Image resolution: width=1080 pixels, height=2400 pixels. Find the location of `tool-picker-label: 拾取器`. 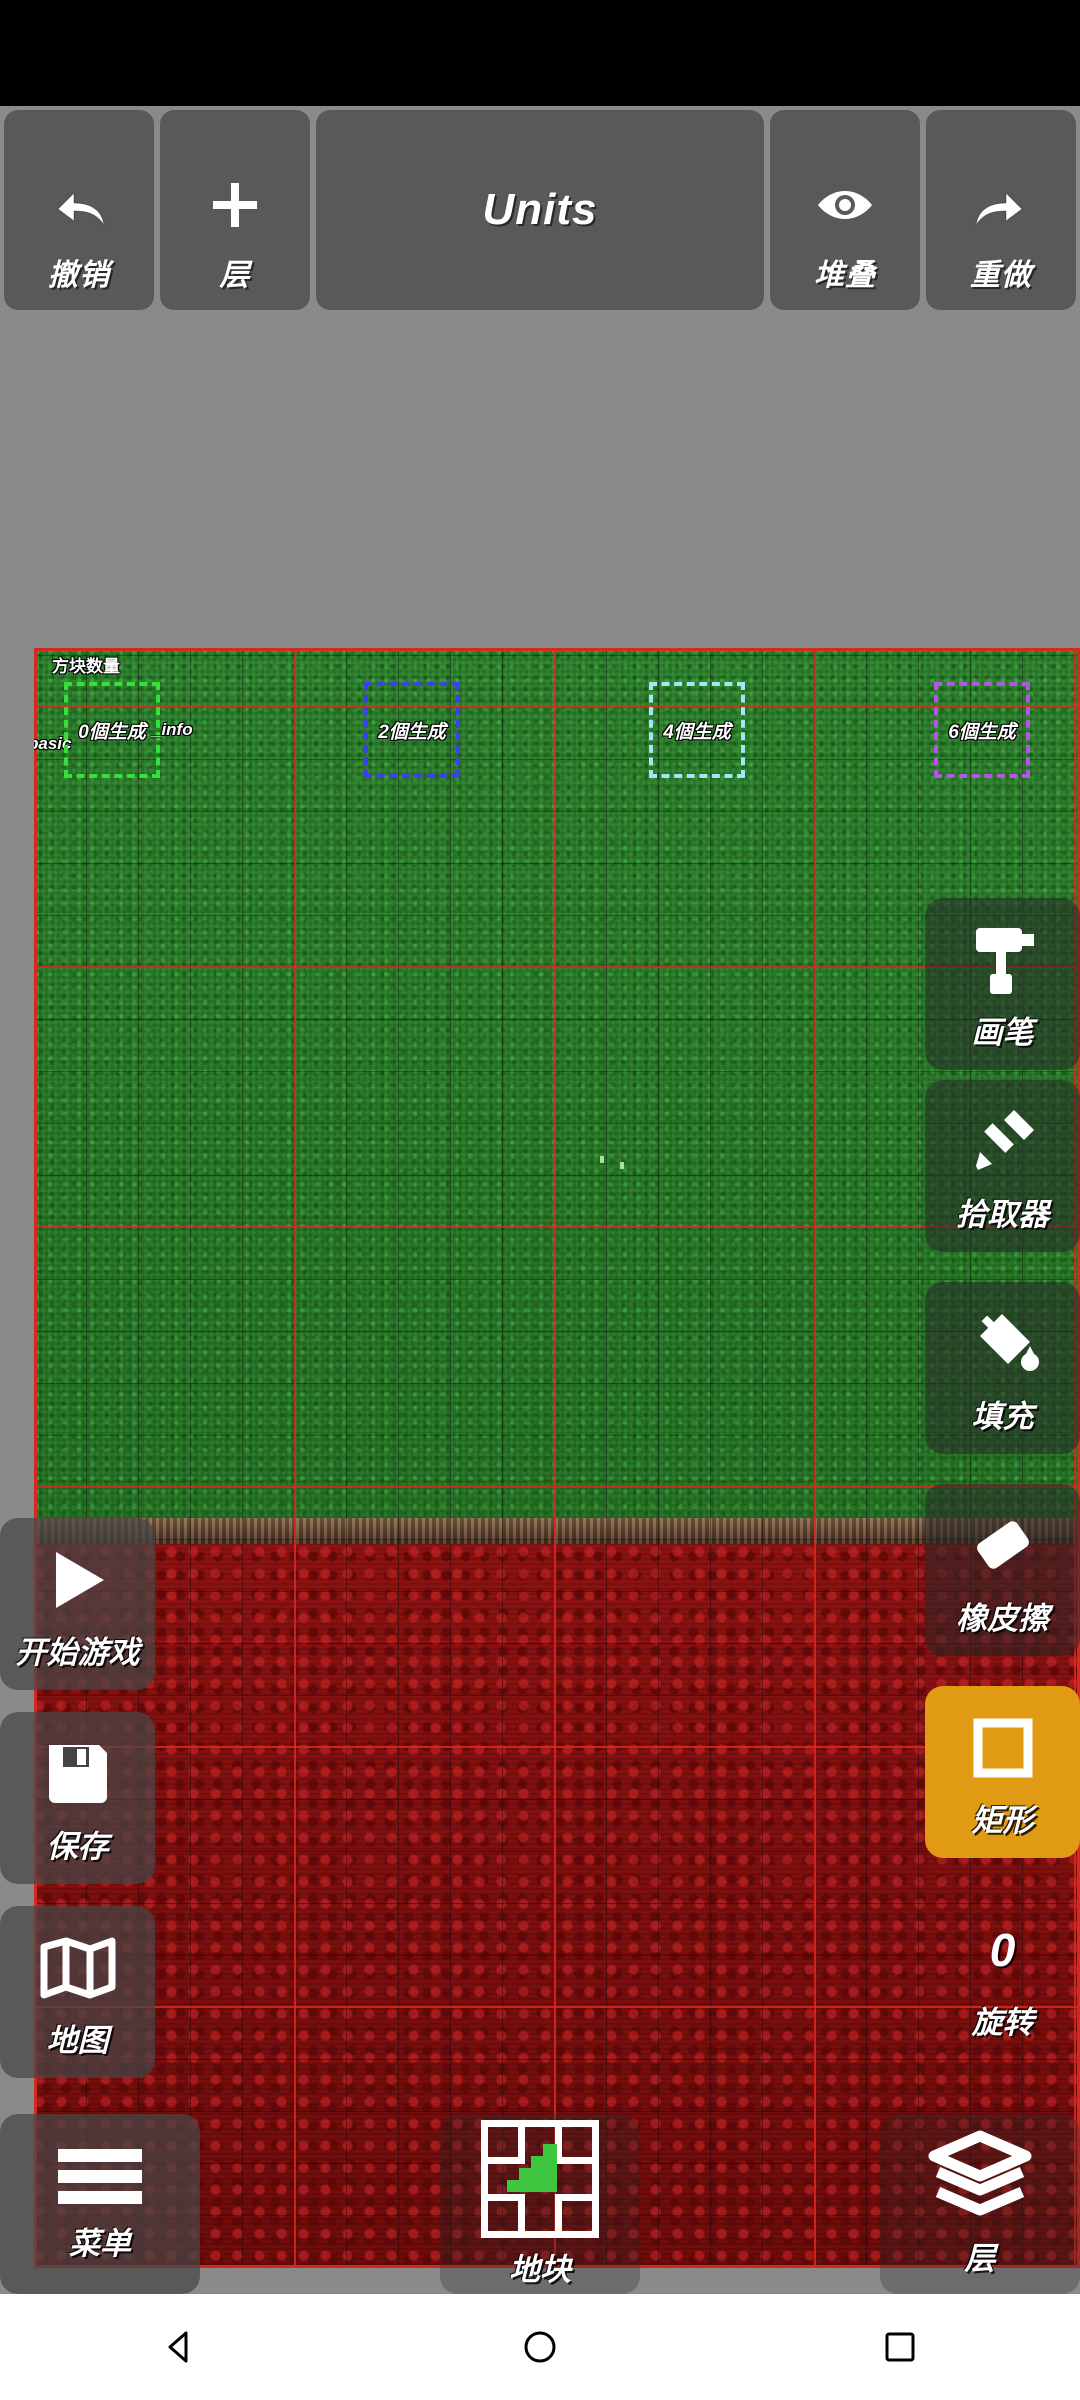

tool-picker-label: 拾取器 is located at coordinates (1002, 1214).